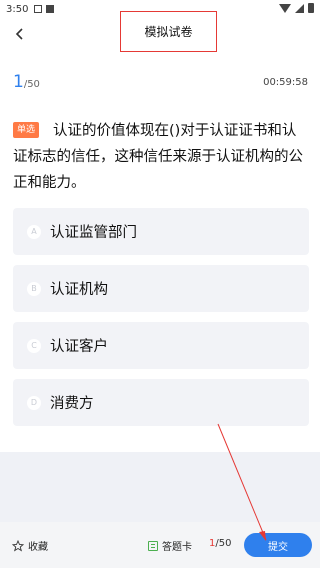 The image size is (320, 568). Describe the element at coordinates (311, 8) in the screenshot. I see `battery-icon` at that location.